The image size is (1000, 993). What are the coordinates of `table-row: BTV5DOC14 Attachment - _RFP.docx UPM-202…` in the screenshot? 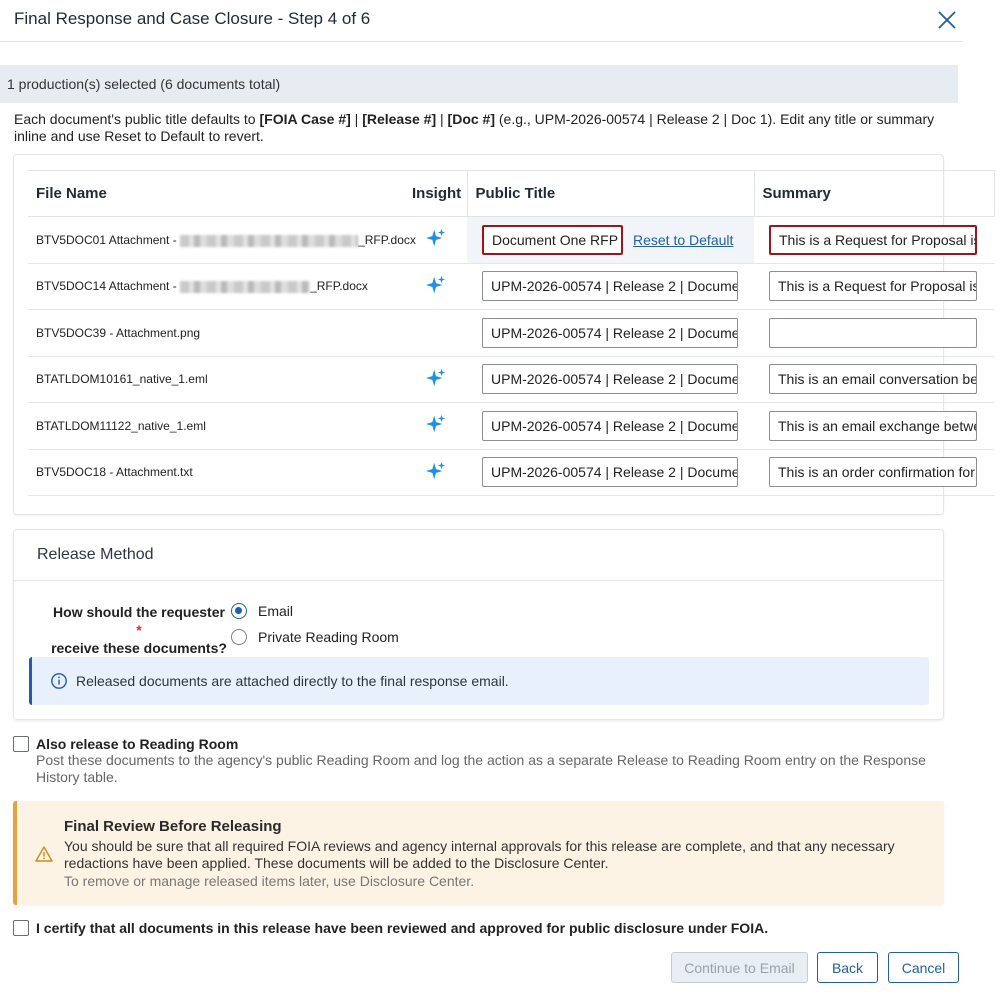 It's located at (511, 286).